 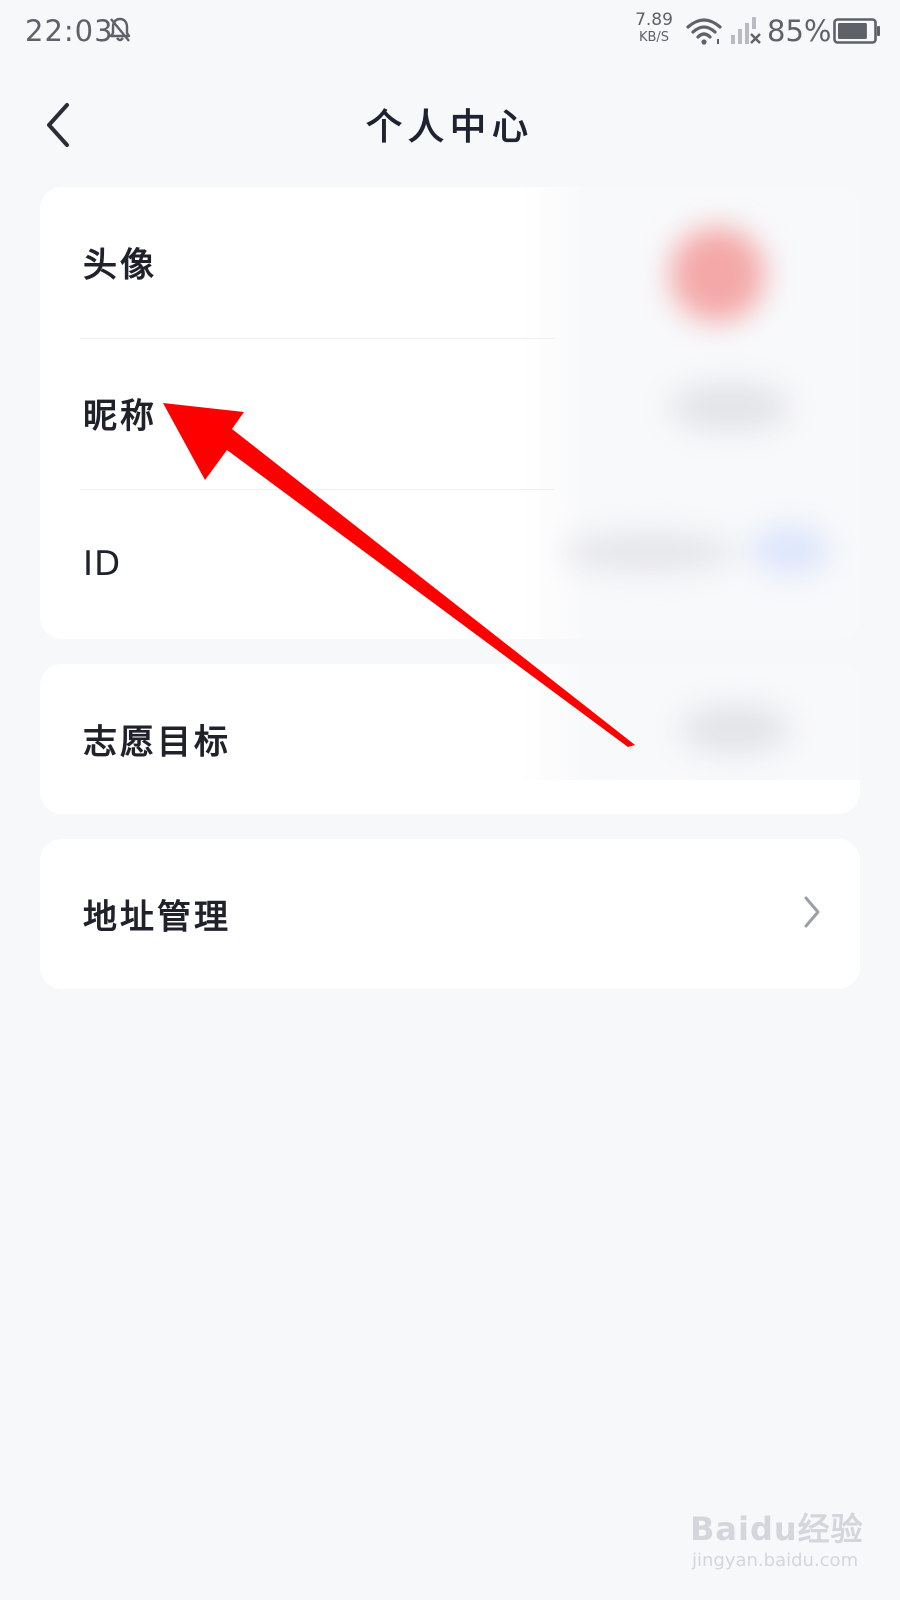 I want to click on watermark-url: jingyan.baidu.com, so click(x=775, y=1560).